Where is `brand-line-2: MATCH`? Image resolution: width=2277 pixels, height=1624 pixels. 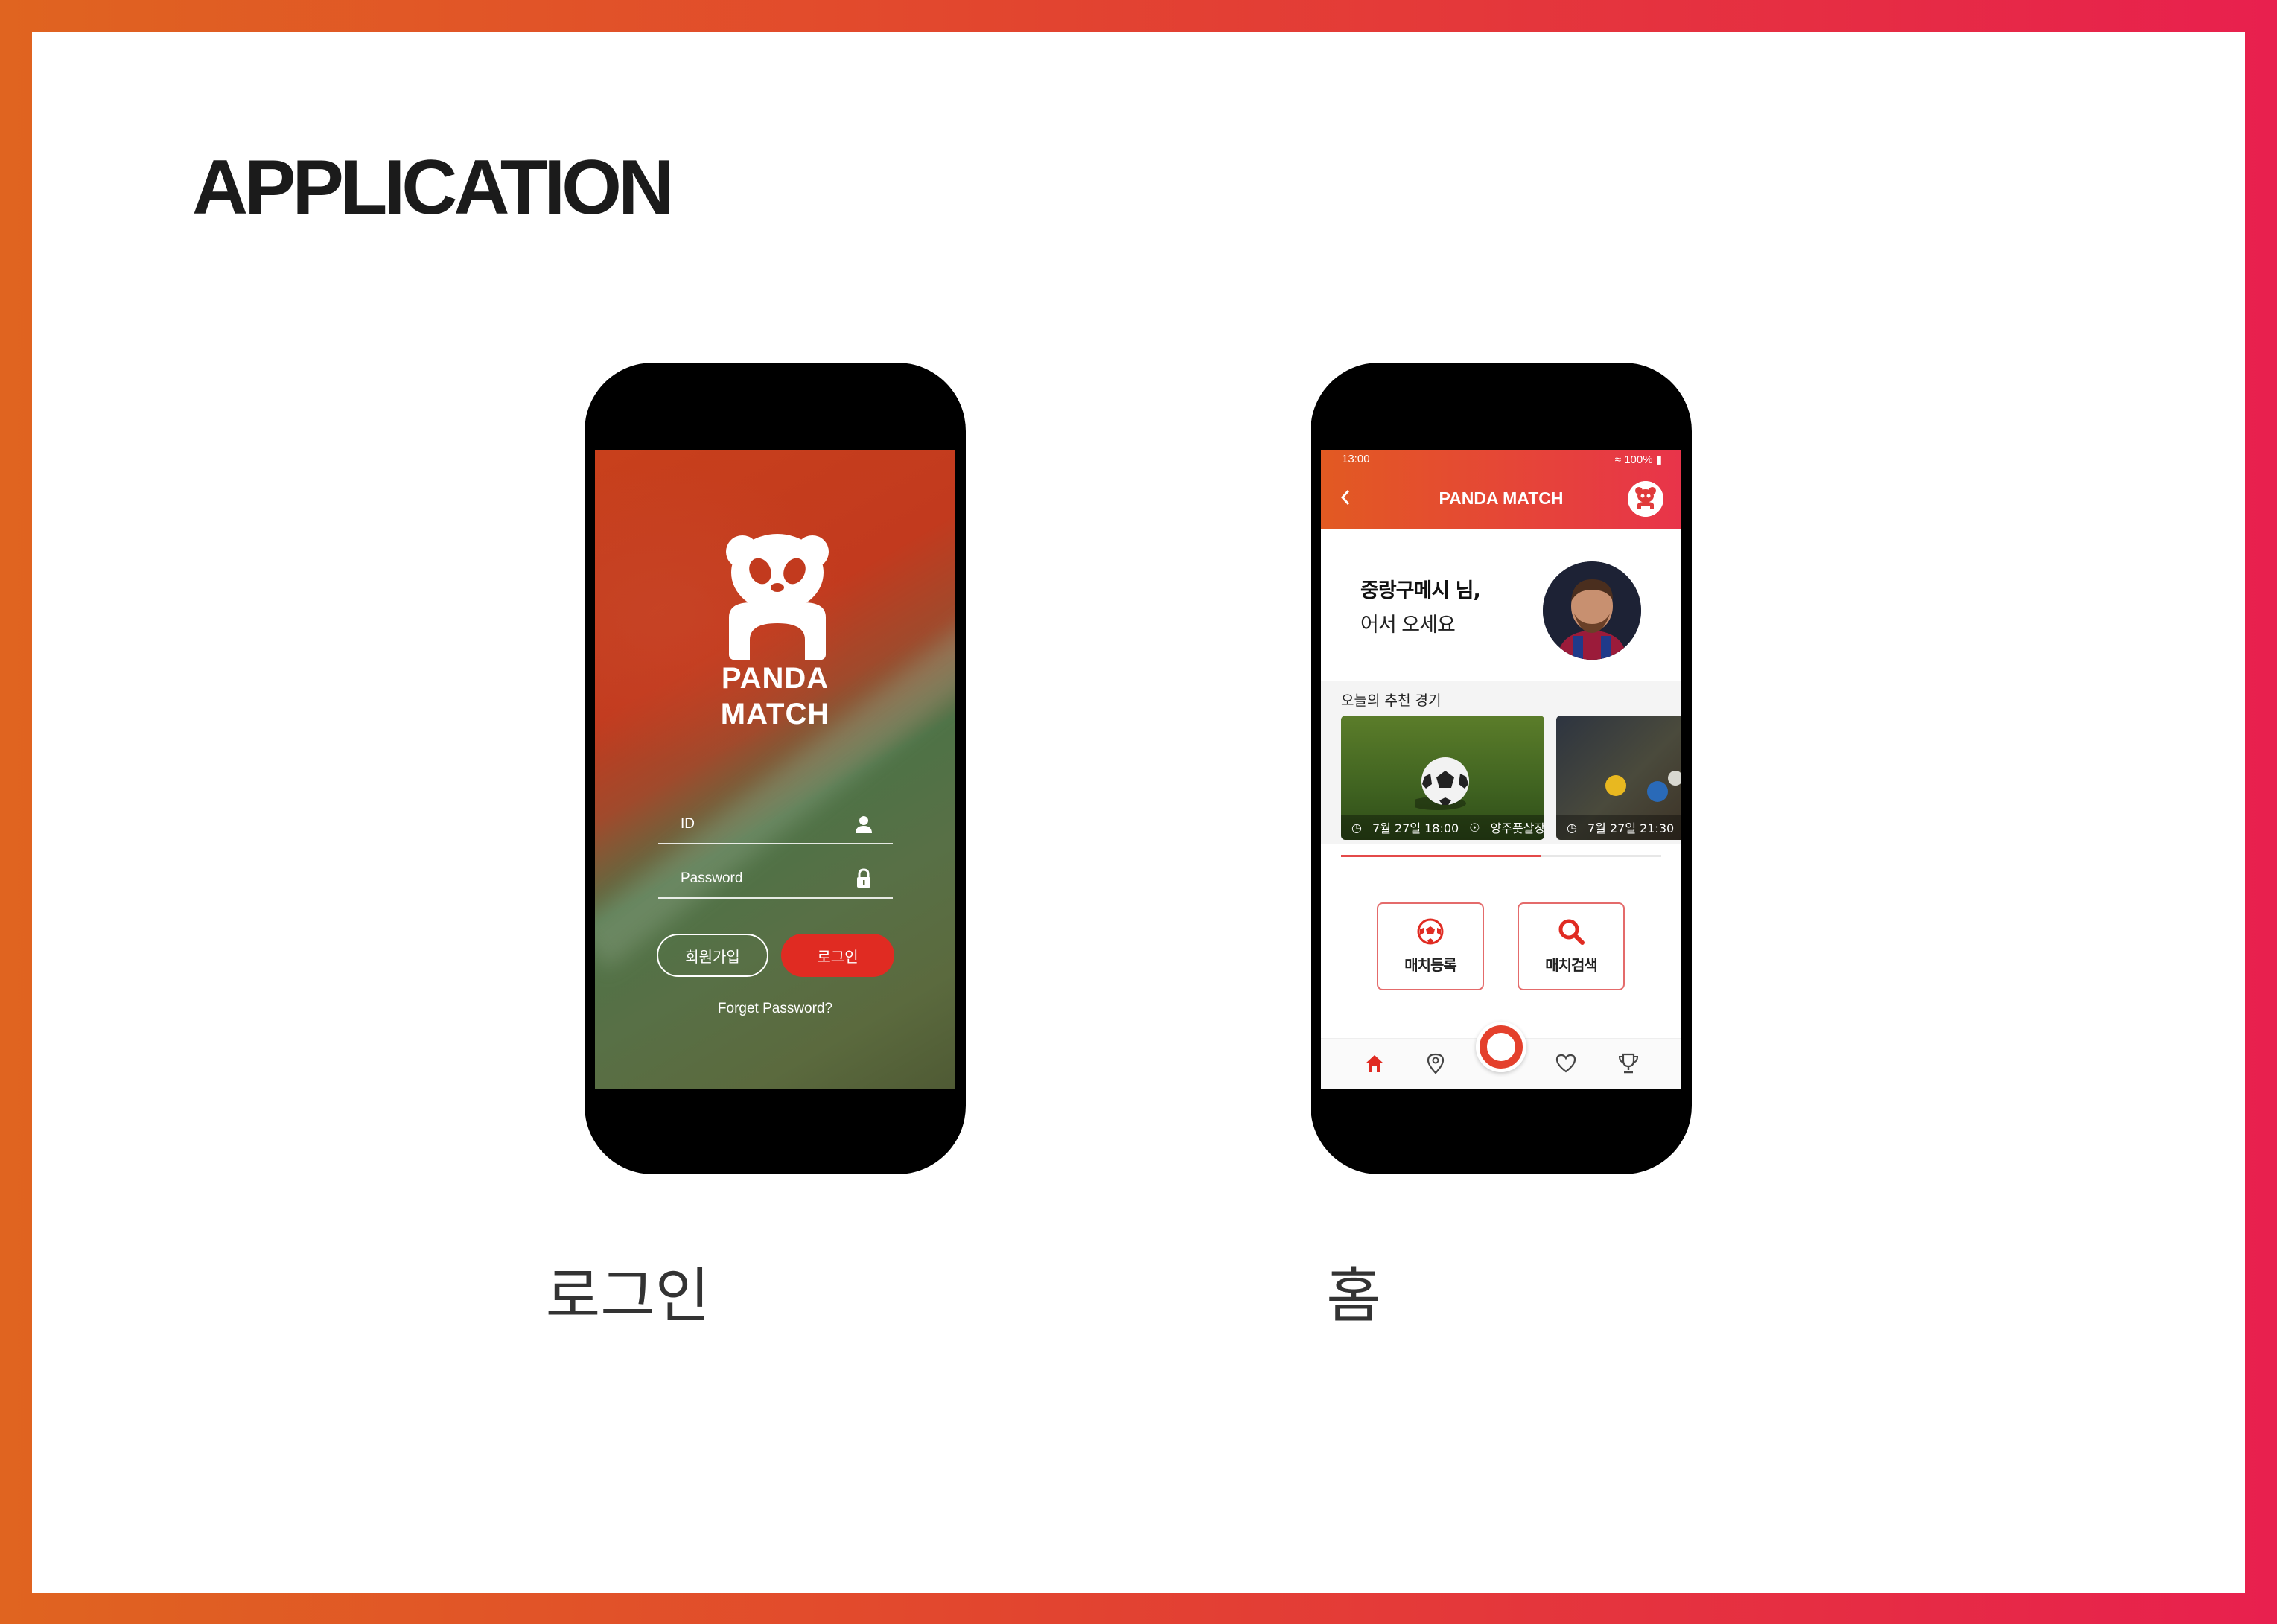 brand-line-2: MATCH is located at coordinates (775, 714).